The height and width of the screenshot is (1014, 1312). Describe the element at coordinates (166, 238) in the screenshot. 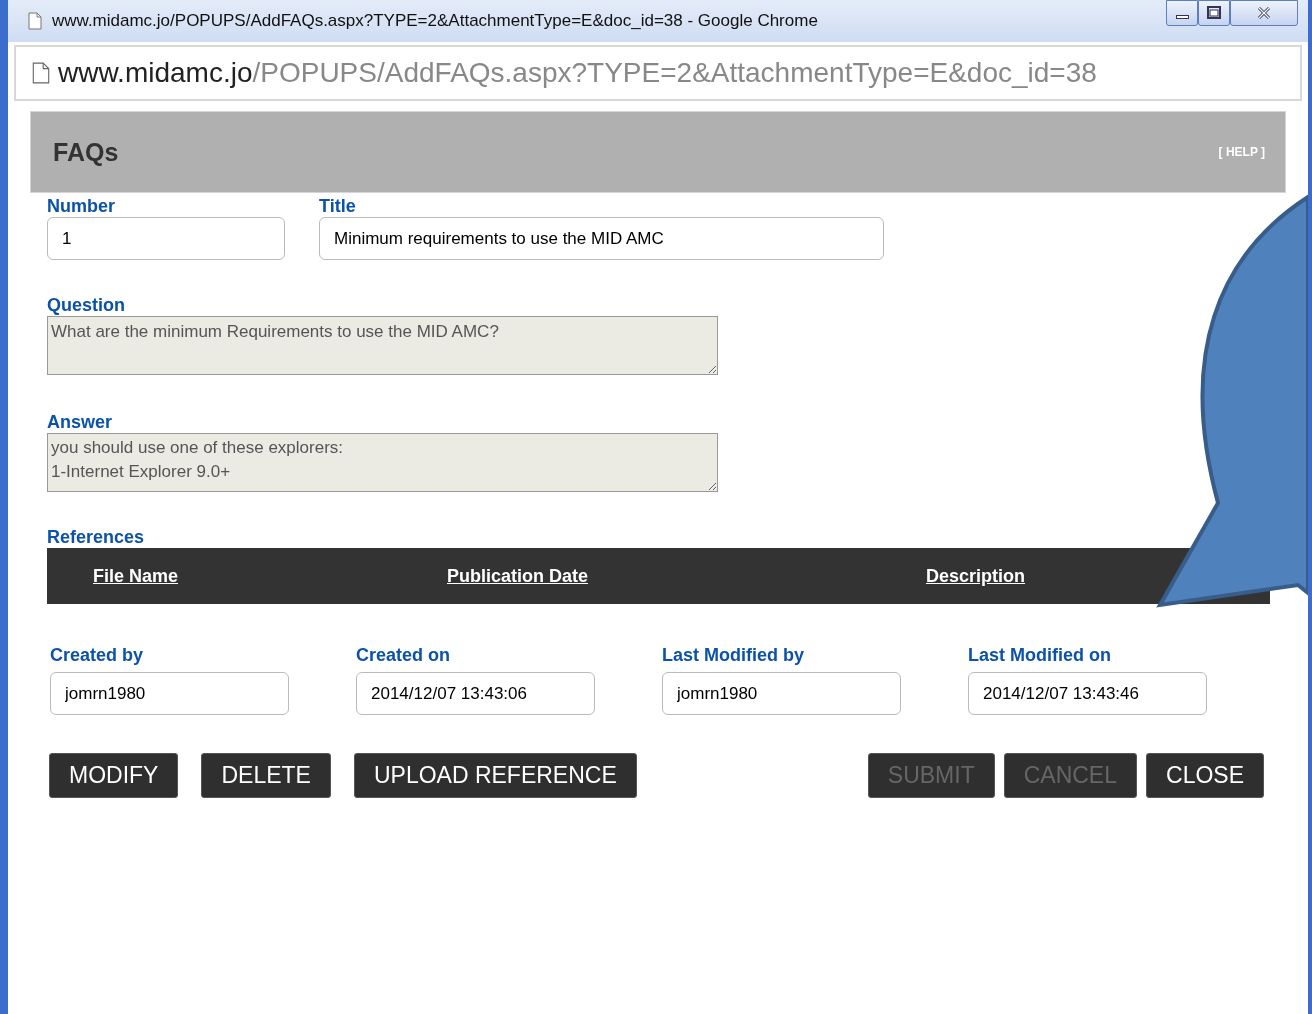

I see `input-field: 1` at that location.